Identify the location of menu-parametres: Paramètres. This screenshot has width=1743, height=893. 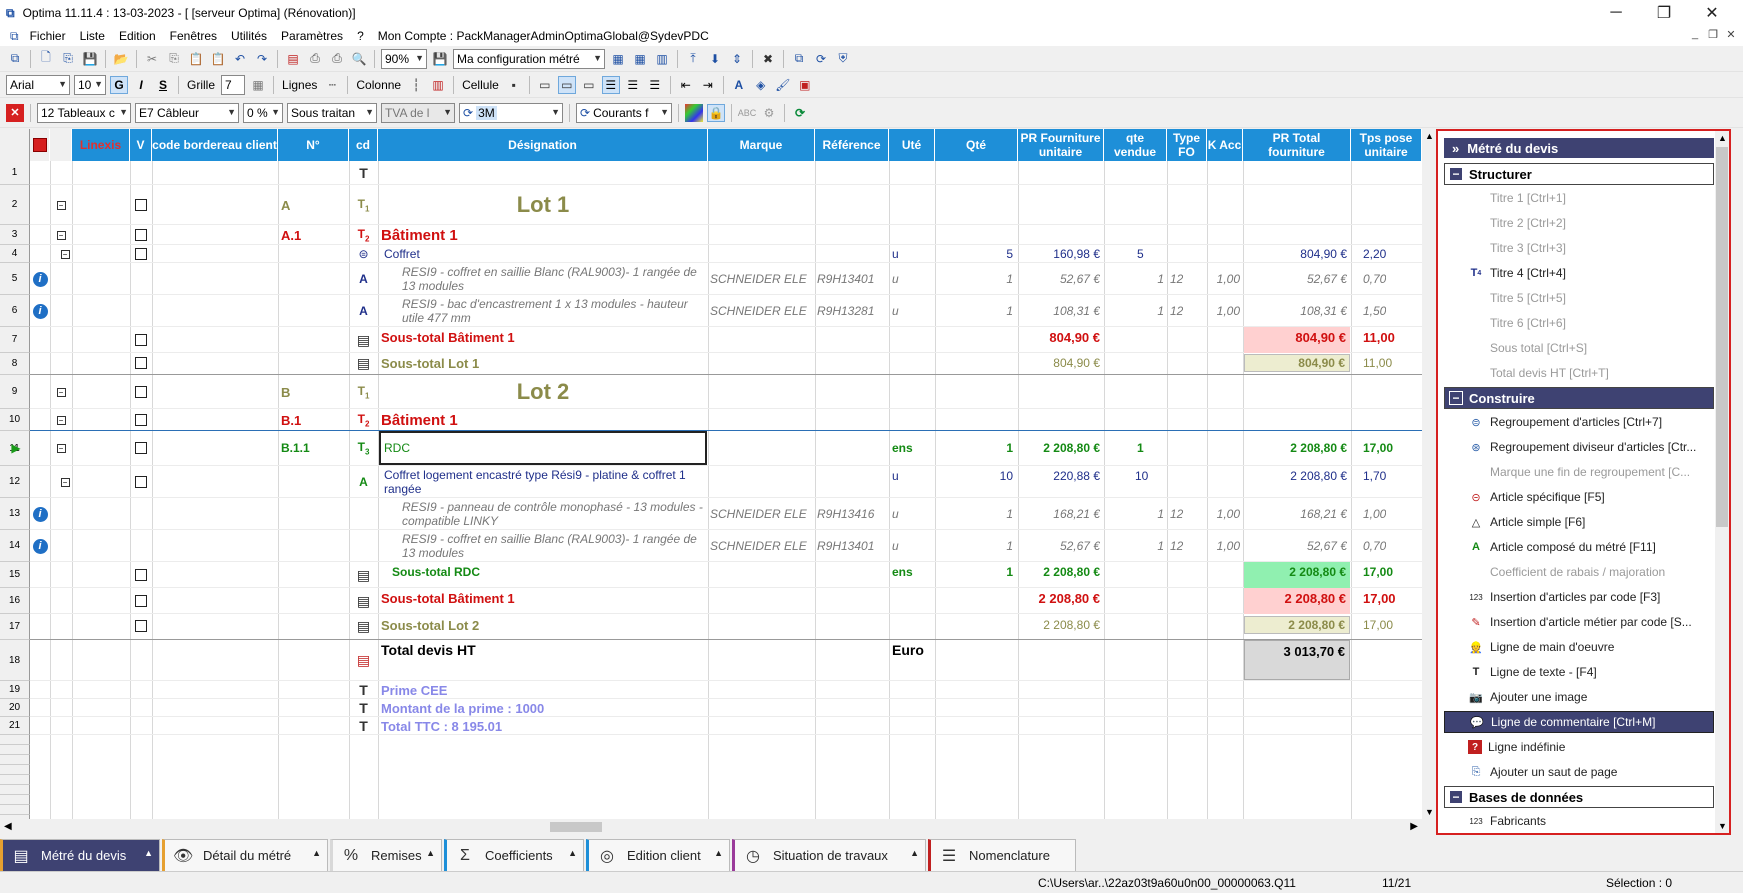
(312, 36).